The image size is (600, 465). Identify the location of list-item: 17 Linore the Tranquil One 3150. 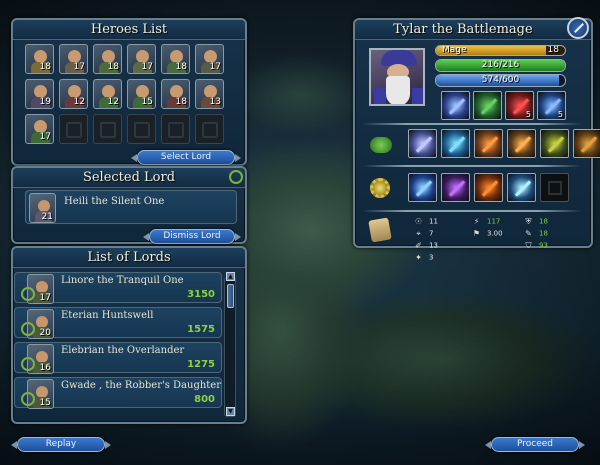
(118, 288).